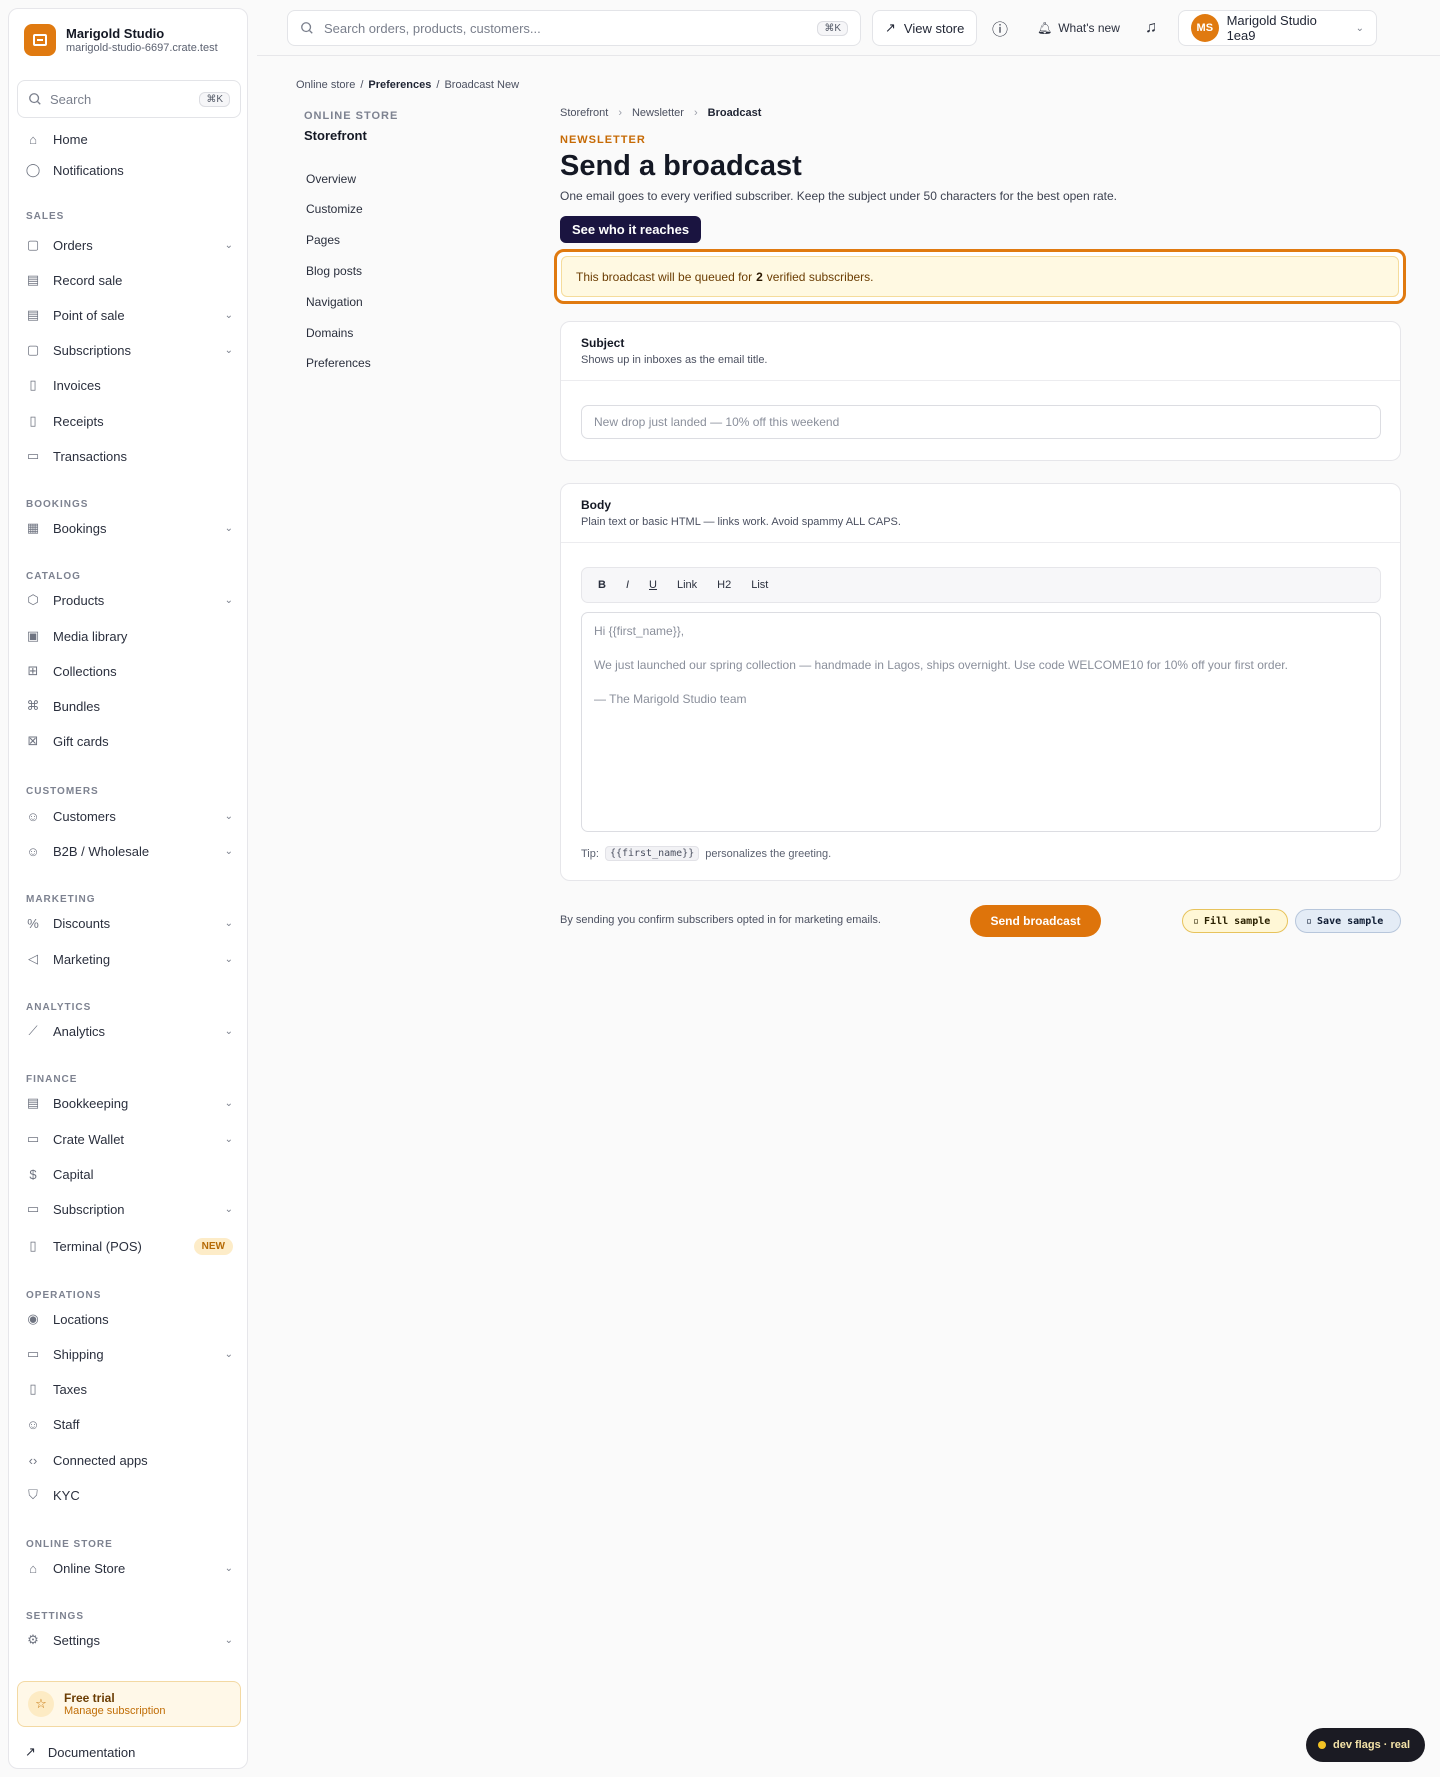 This screenshot has width=1440, height=1777. Describe the element at coordinates (129, 528) in the screenshot. I see `sidebar-item-bookings: ▦ Bookings ⌄` at that location.